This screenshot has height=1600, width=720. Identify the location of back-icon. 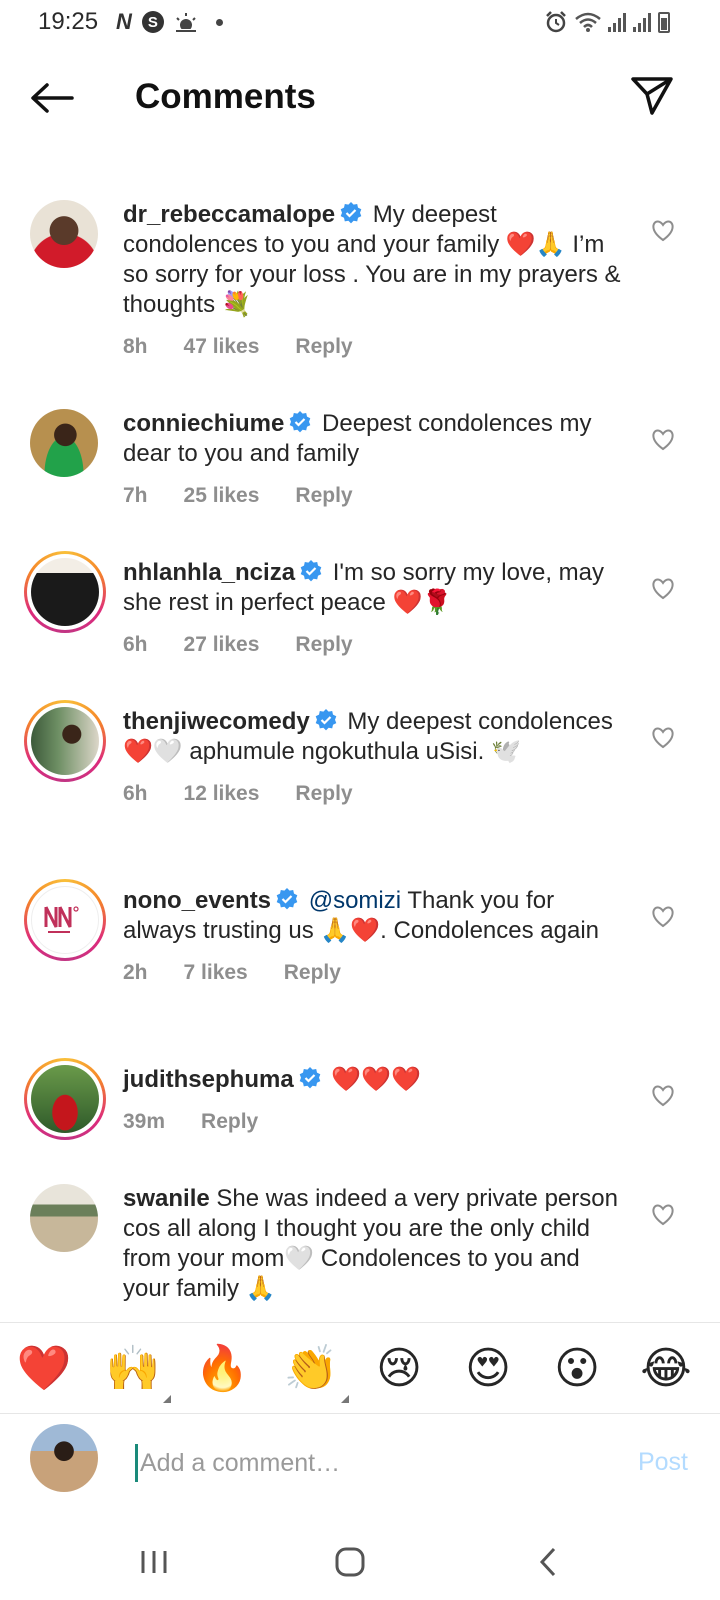
(547, 1562).